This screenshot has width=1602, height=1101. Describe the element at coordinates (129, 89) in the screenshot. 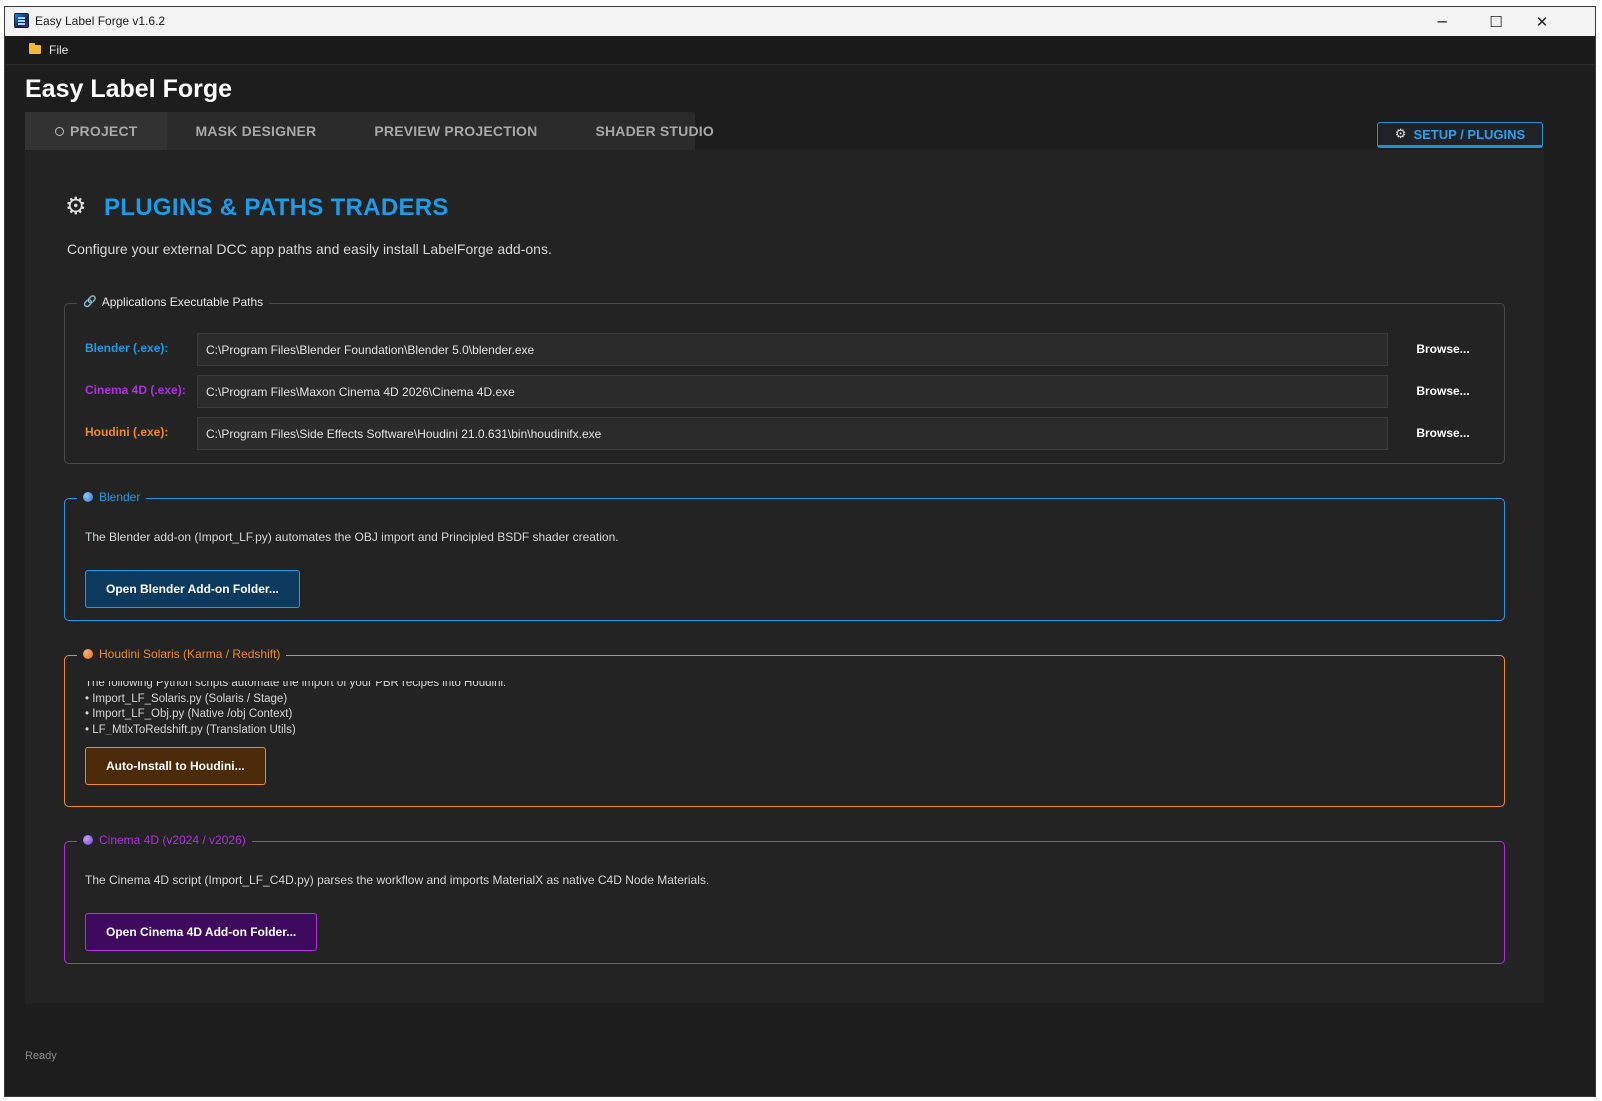

I see `app-heading: Easy Label Forge` at that location.